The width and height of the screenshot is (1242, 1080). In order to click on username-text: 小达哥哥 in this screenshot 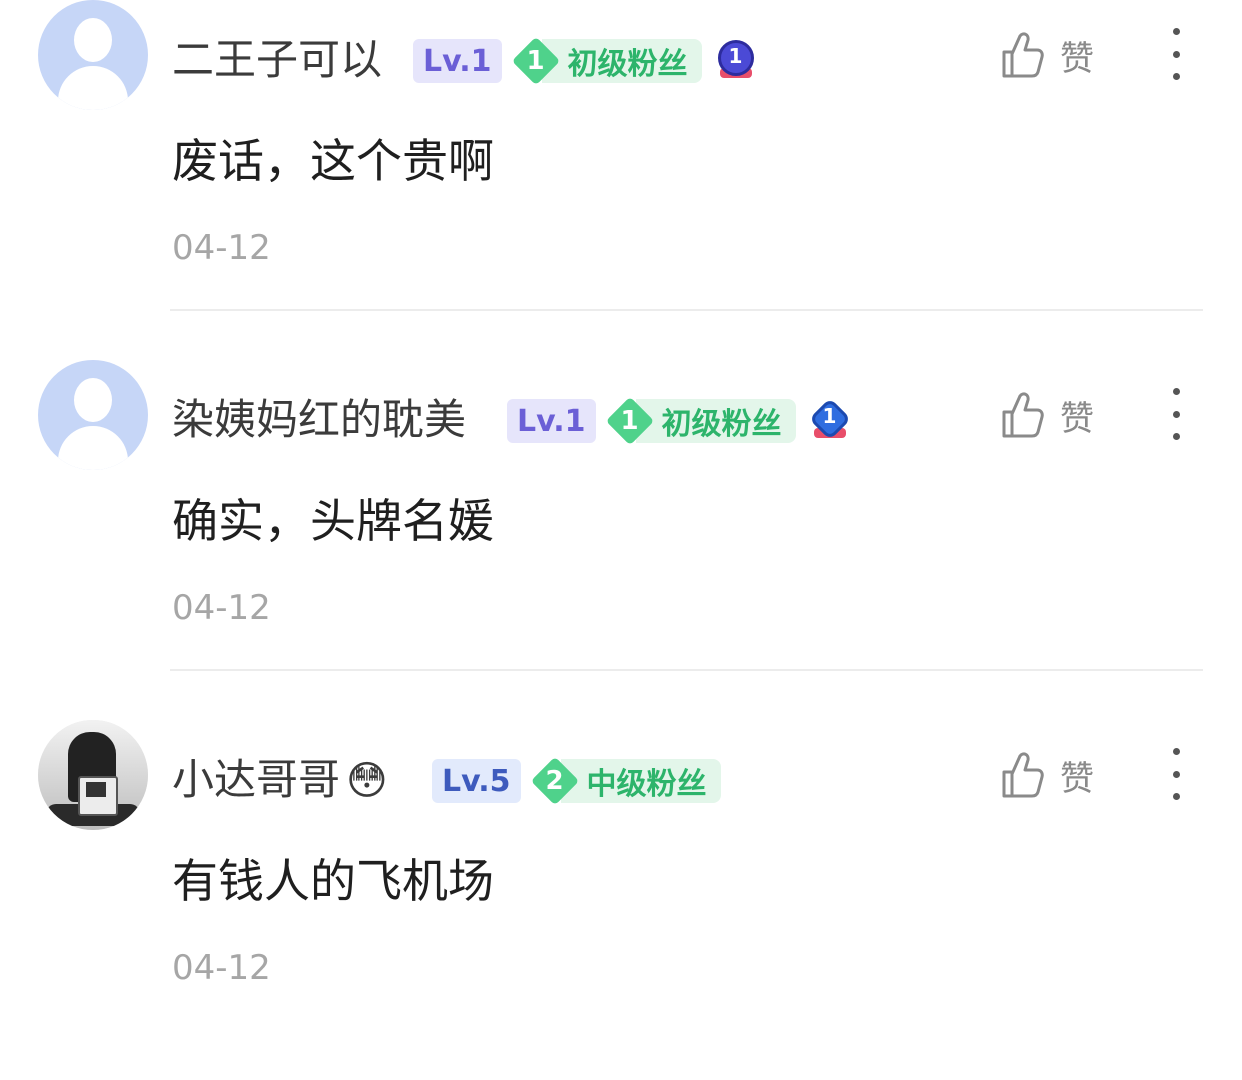, I will do `click(256, 779)`.